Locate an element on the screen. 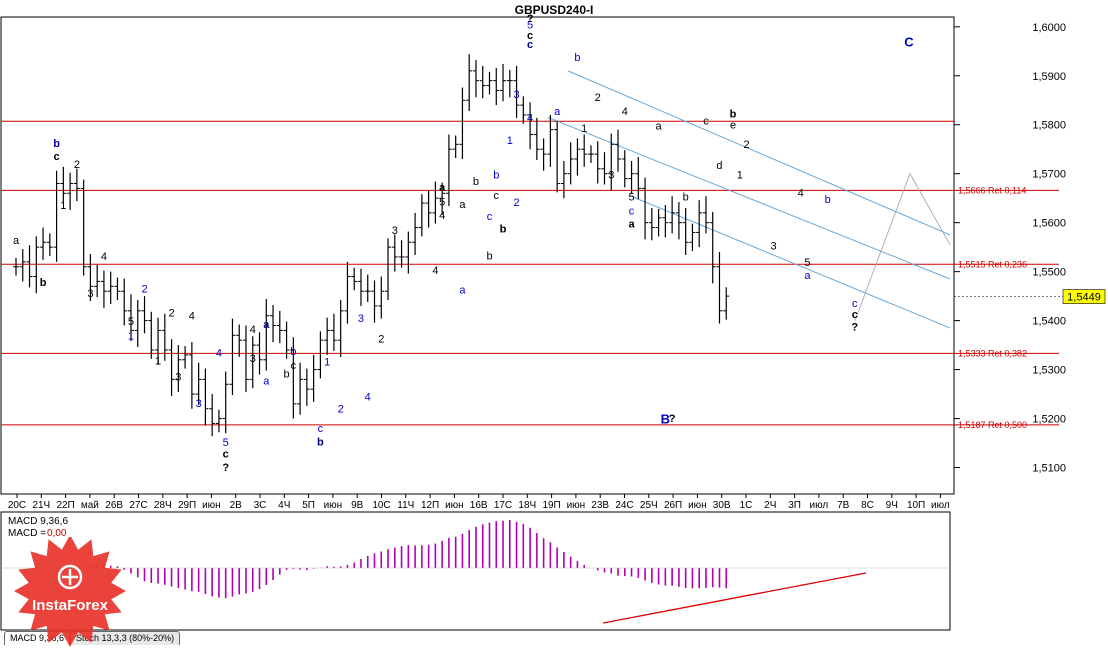 The image size is (1108, 666). y-tick-label: 1,5800 is located at coordinates (1049, 126).